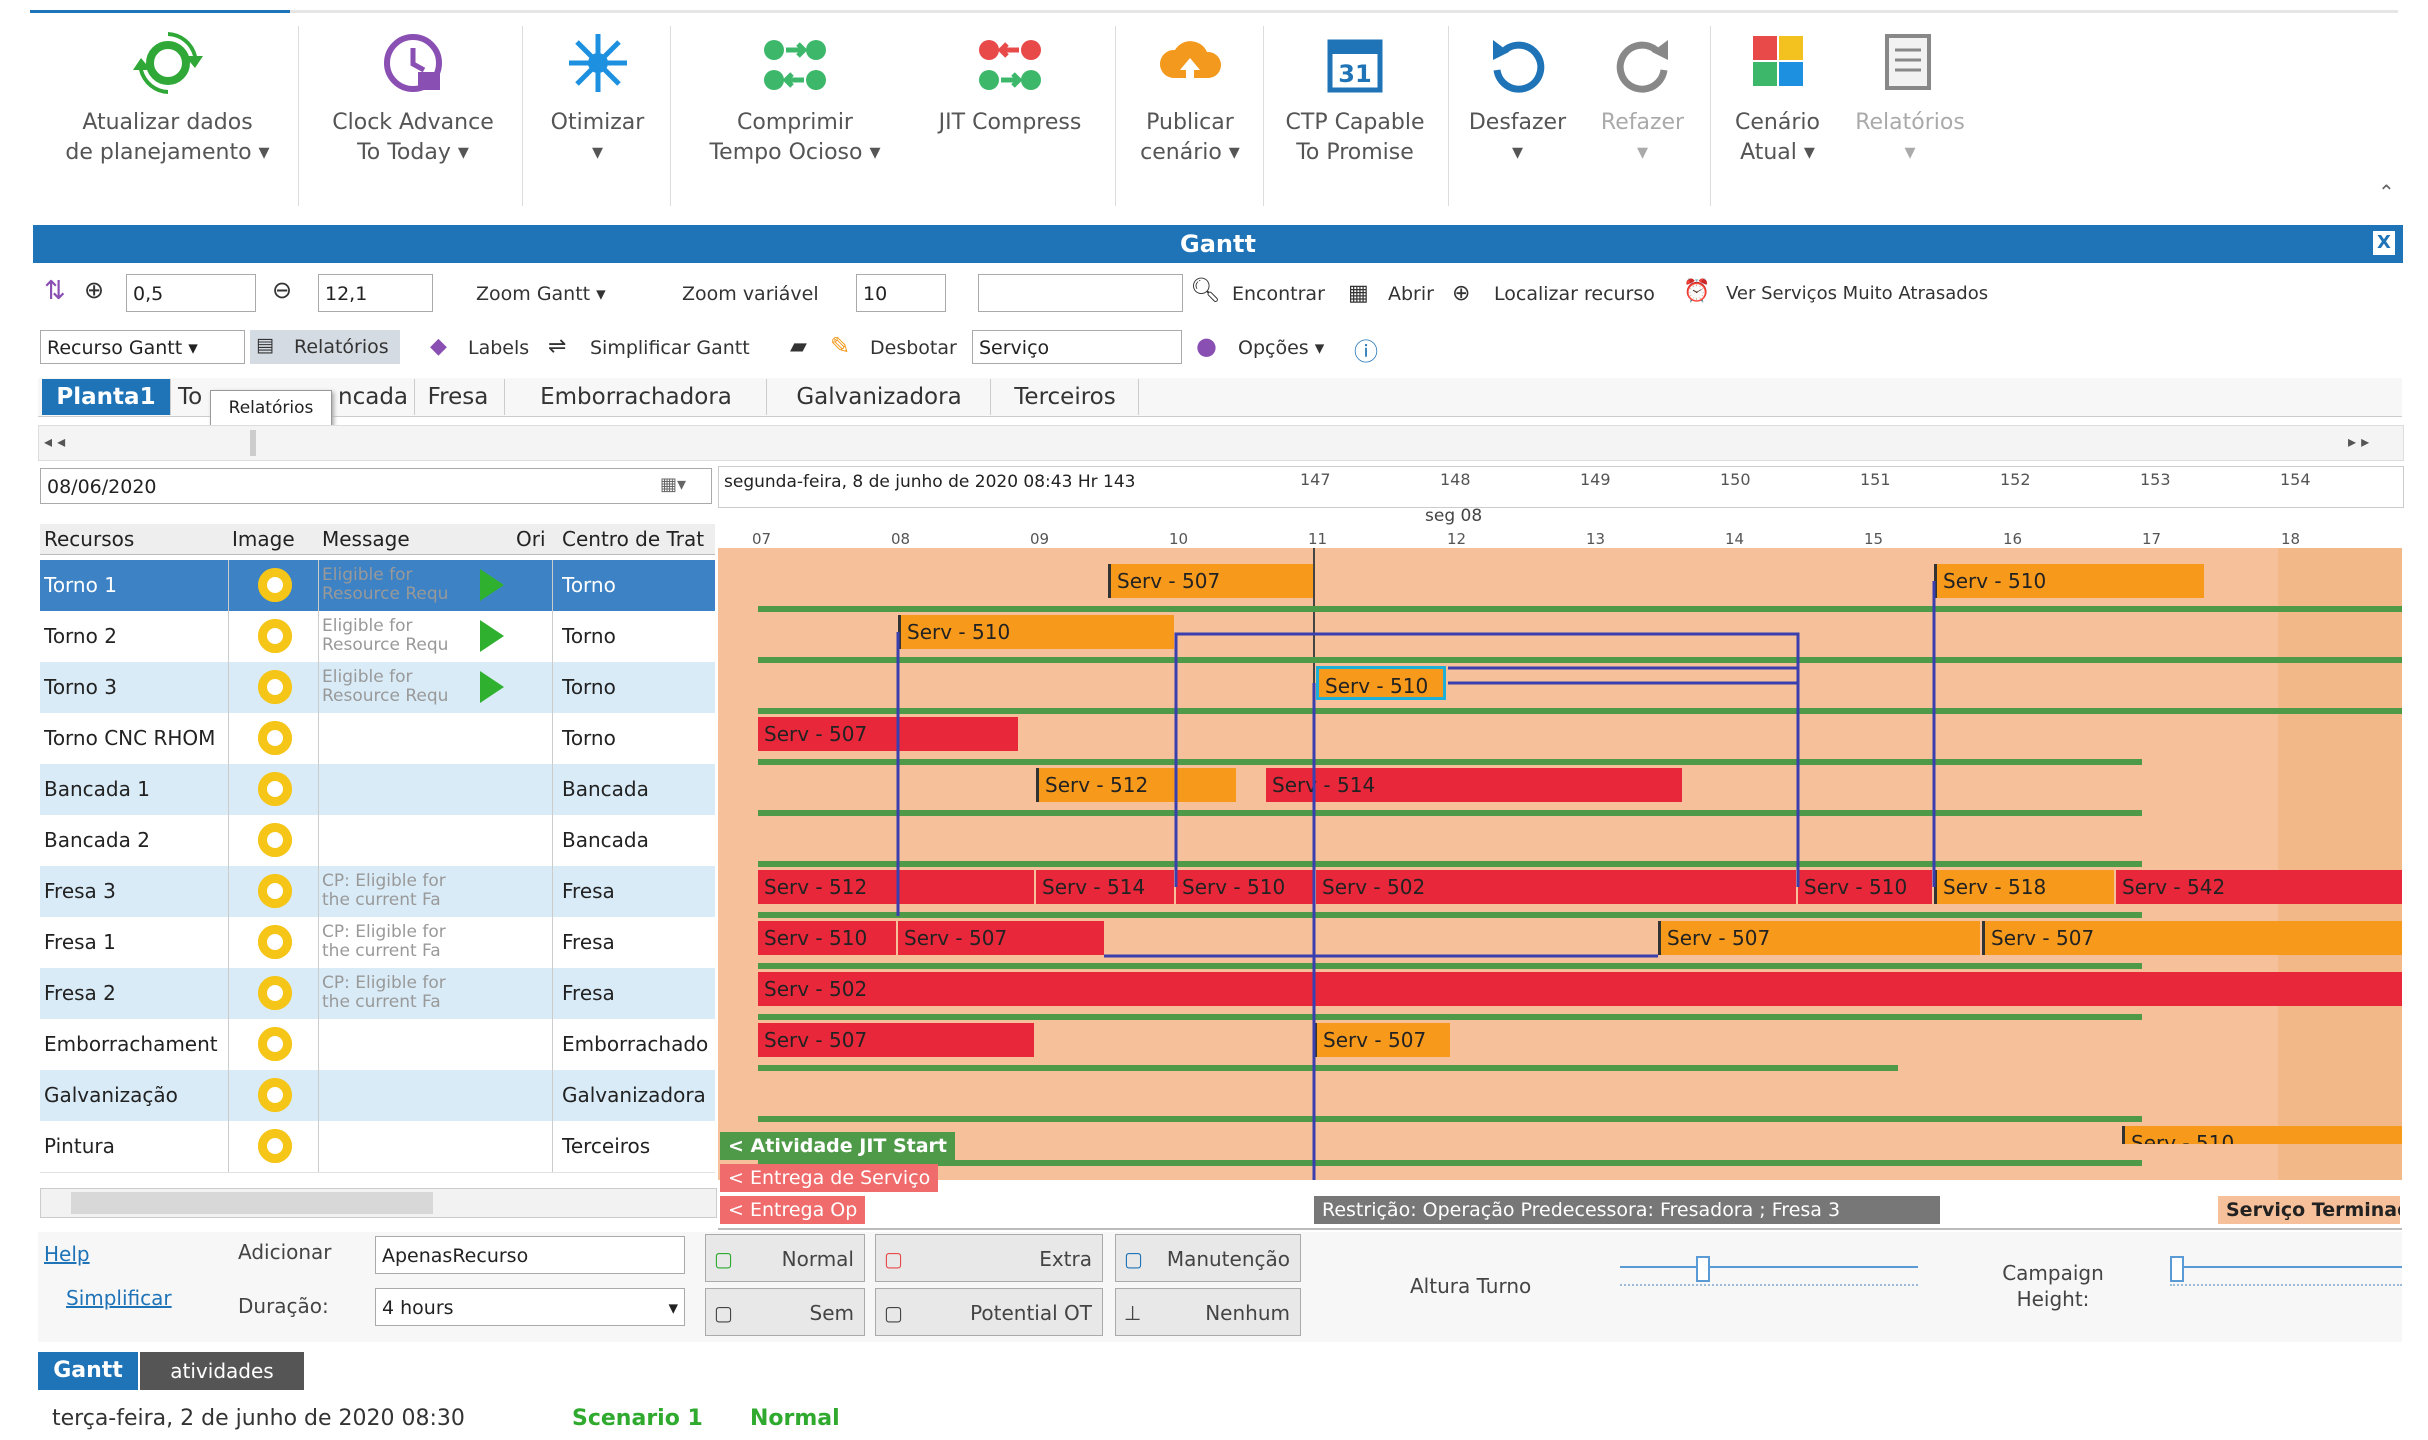 The image size is (2428, 1440). Describe the element at coordinates (142, 347) in the screenshot. I see `recurso-gantt-select: Recurso Gantt ▾` at that location.